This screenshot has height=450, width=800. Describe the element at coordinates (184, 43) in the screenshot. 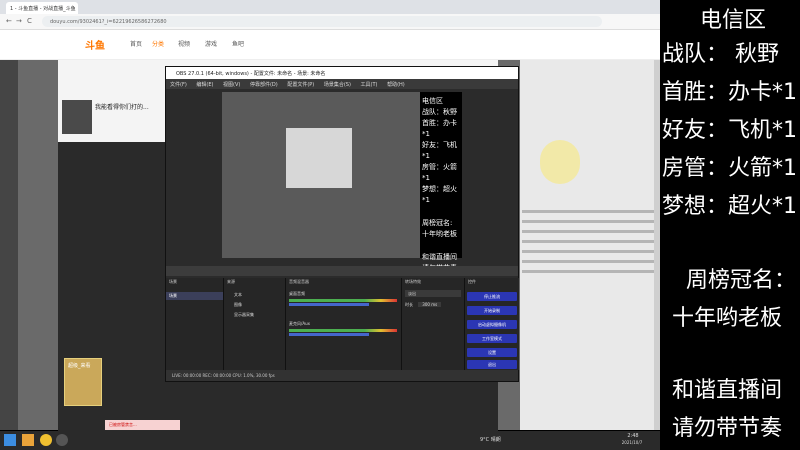

I see `nav-video: 视频` at that location.